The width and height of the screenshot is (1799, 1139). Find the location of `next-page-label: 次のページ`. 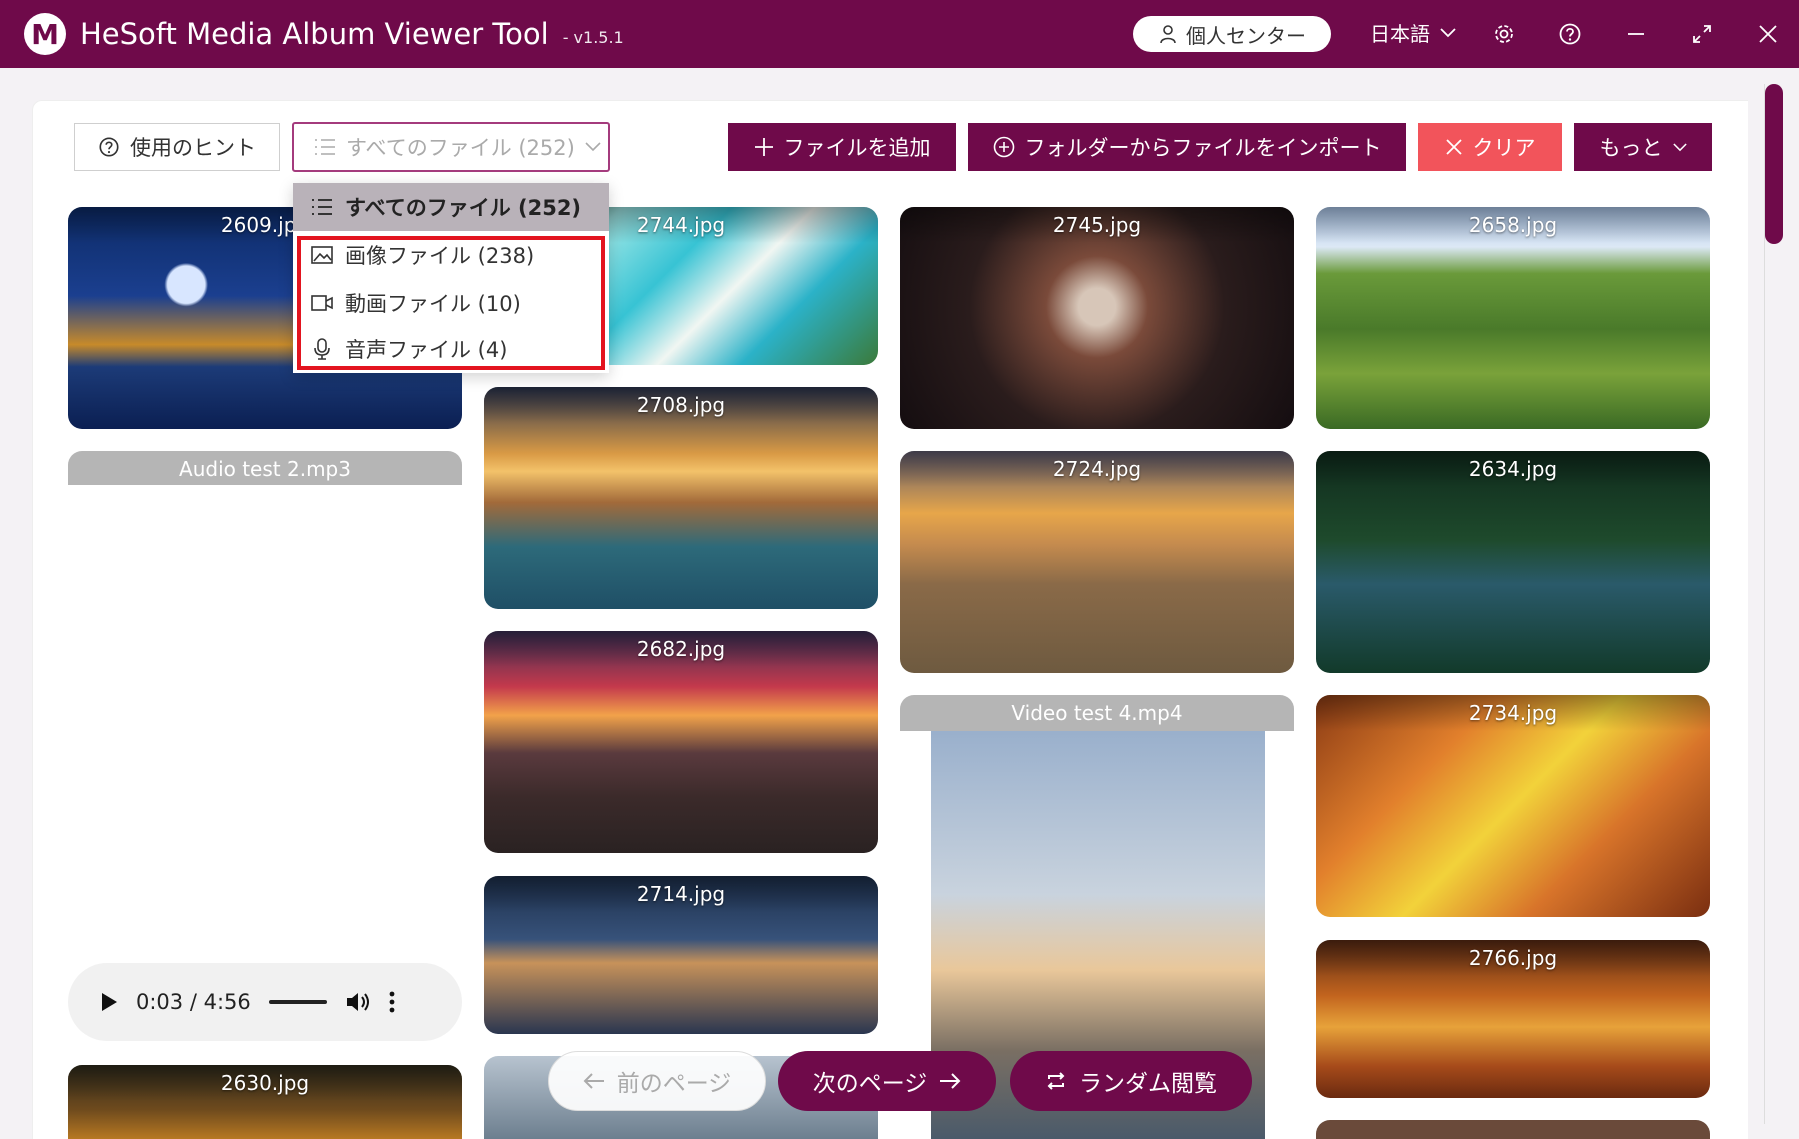

next-page-label: 次のページ is located at coordinates (870, 1084).